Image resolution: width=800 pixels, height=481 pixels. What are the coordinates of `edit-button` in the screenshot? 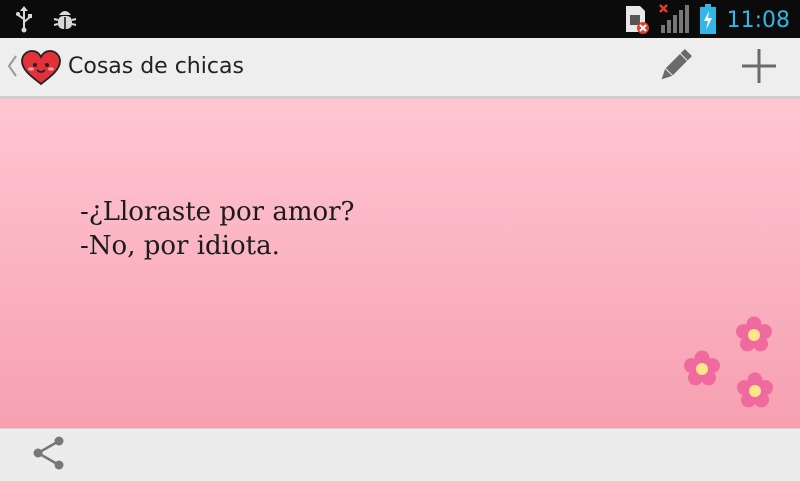 It's located at (675, 68).